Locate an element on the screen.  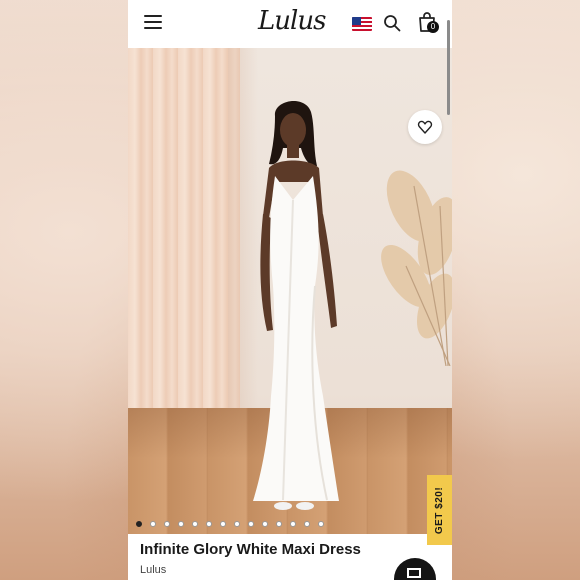
site-header: Lulus 0 is located at coordinates (290, 24).